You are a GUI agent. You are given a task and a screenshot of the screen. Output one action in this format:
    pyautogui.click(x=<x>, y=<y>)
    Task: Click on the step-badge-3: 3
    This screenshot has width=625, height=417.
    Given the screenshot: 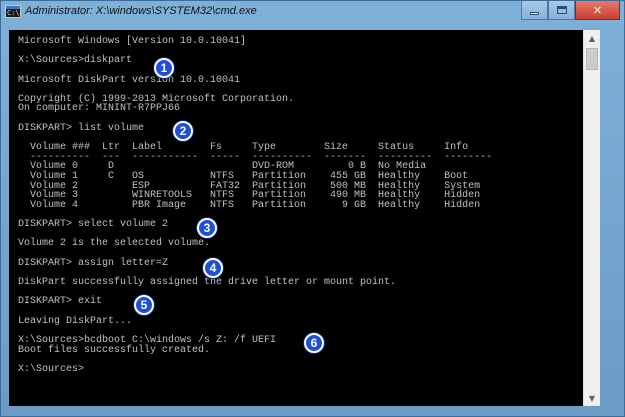 What is the action you would take?
    pyautogui.click(x=207, y=228)
    